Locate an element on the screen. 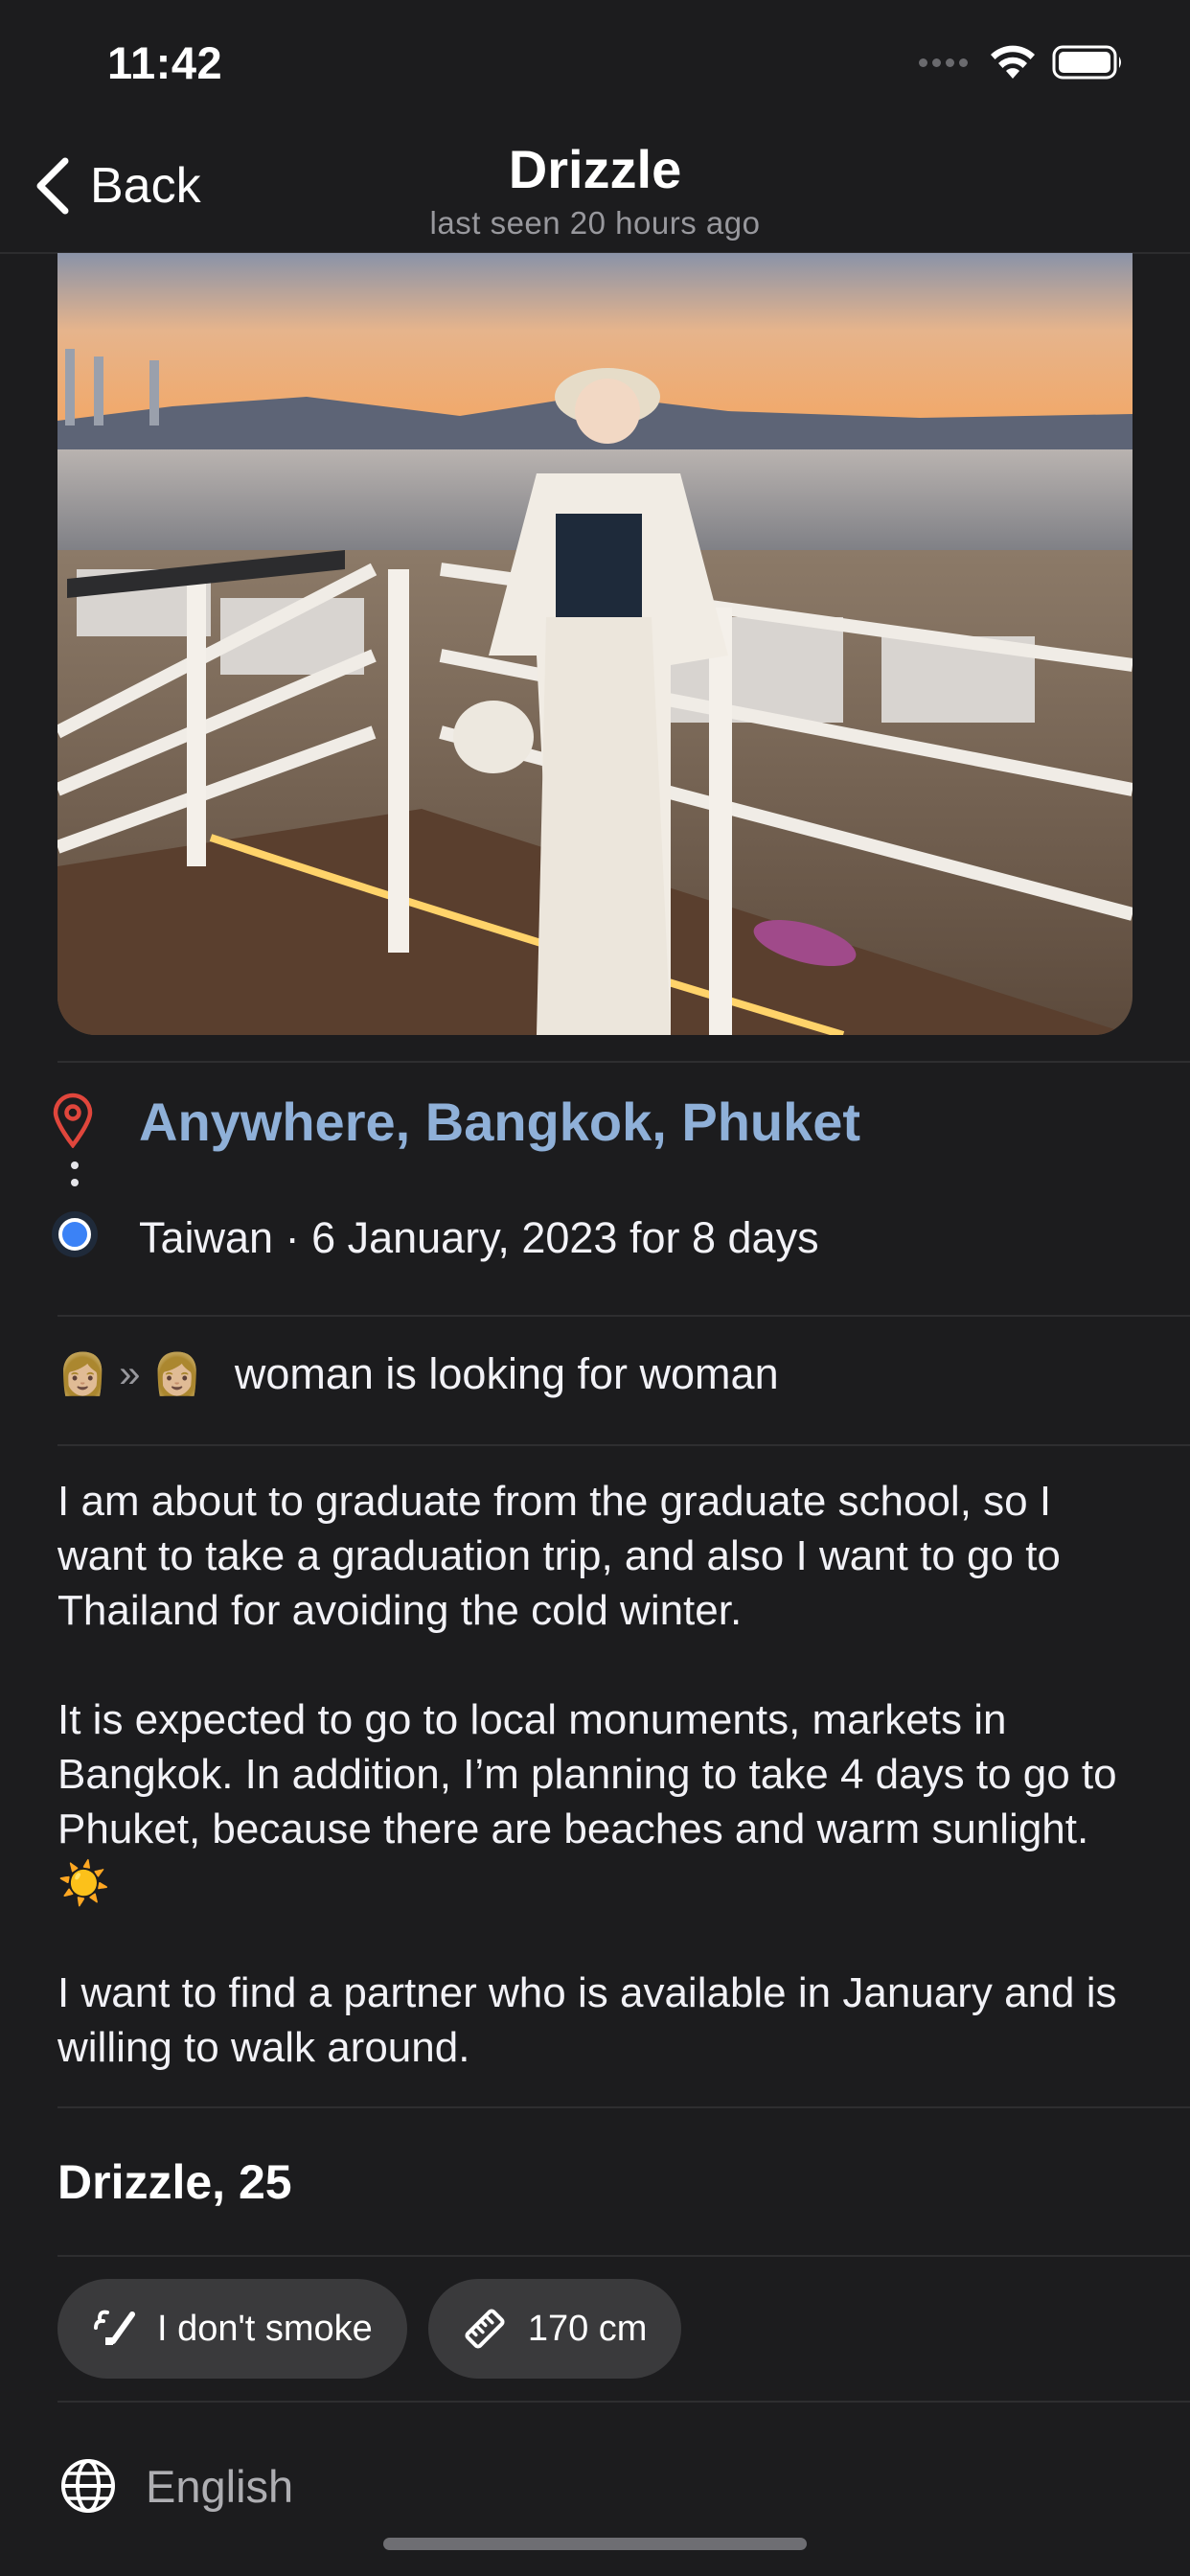 This screenshot has height=2576, width=1190. chip-label: 170 cm is located at coordinates (588, 2328).